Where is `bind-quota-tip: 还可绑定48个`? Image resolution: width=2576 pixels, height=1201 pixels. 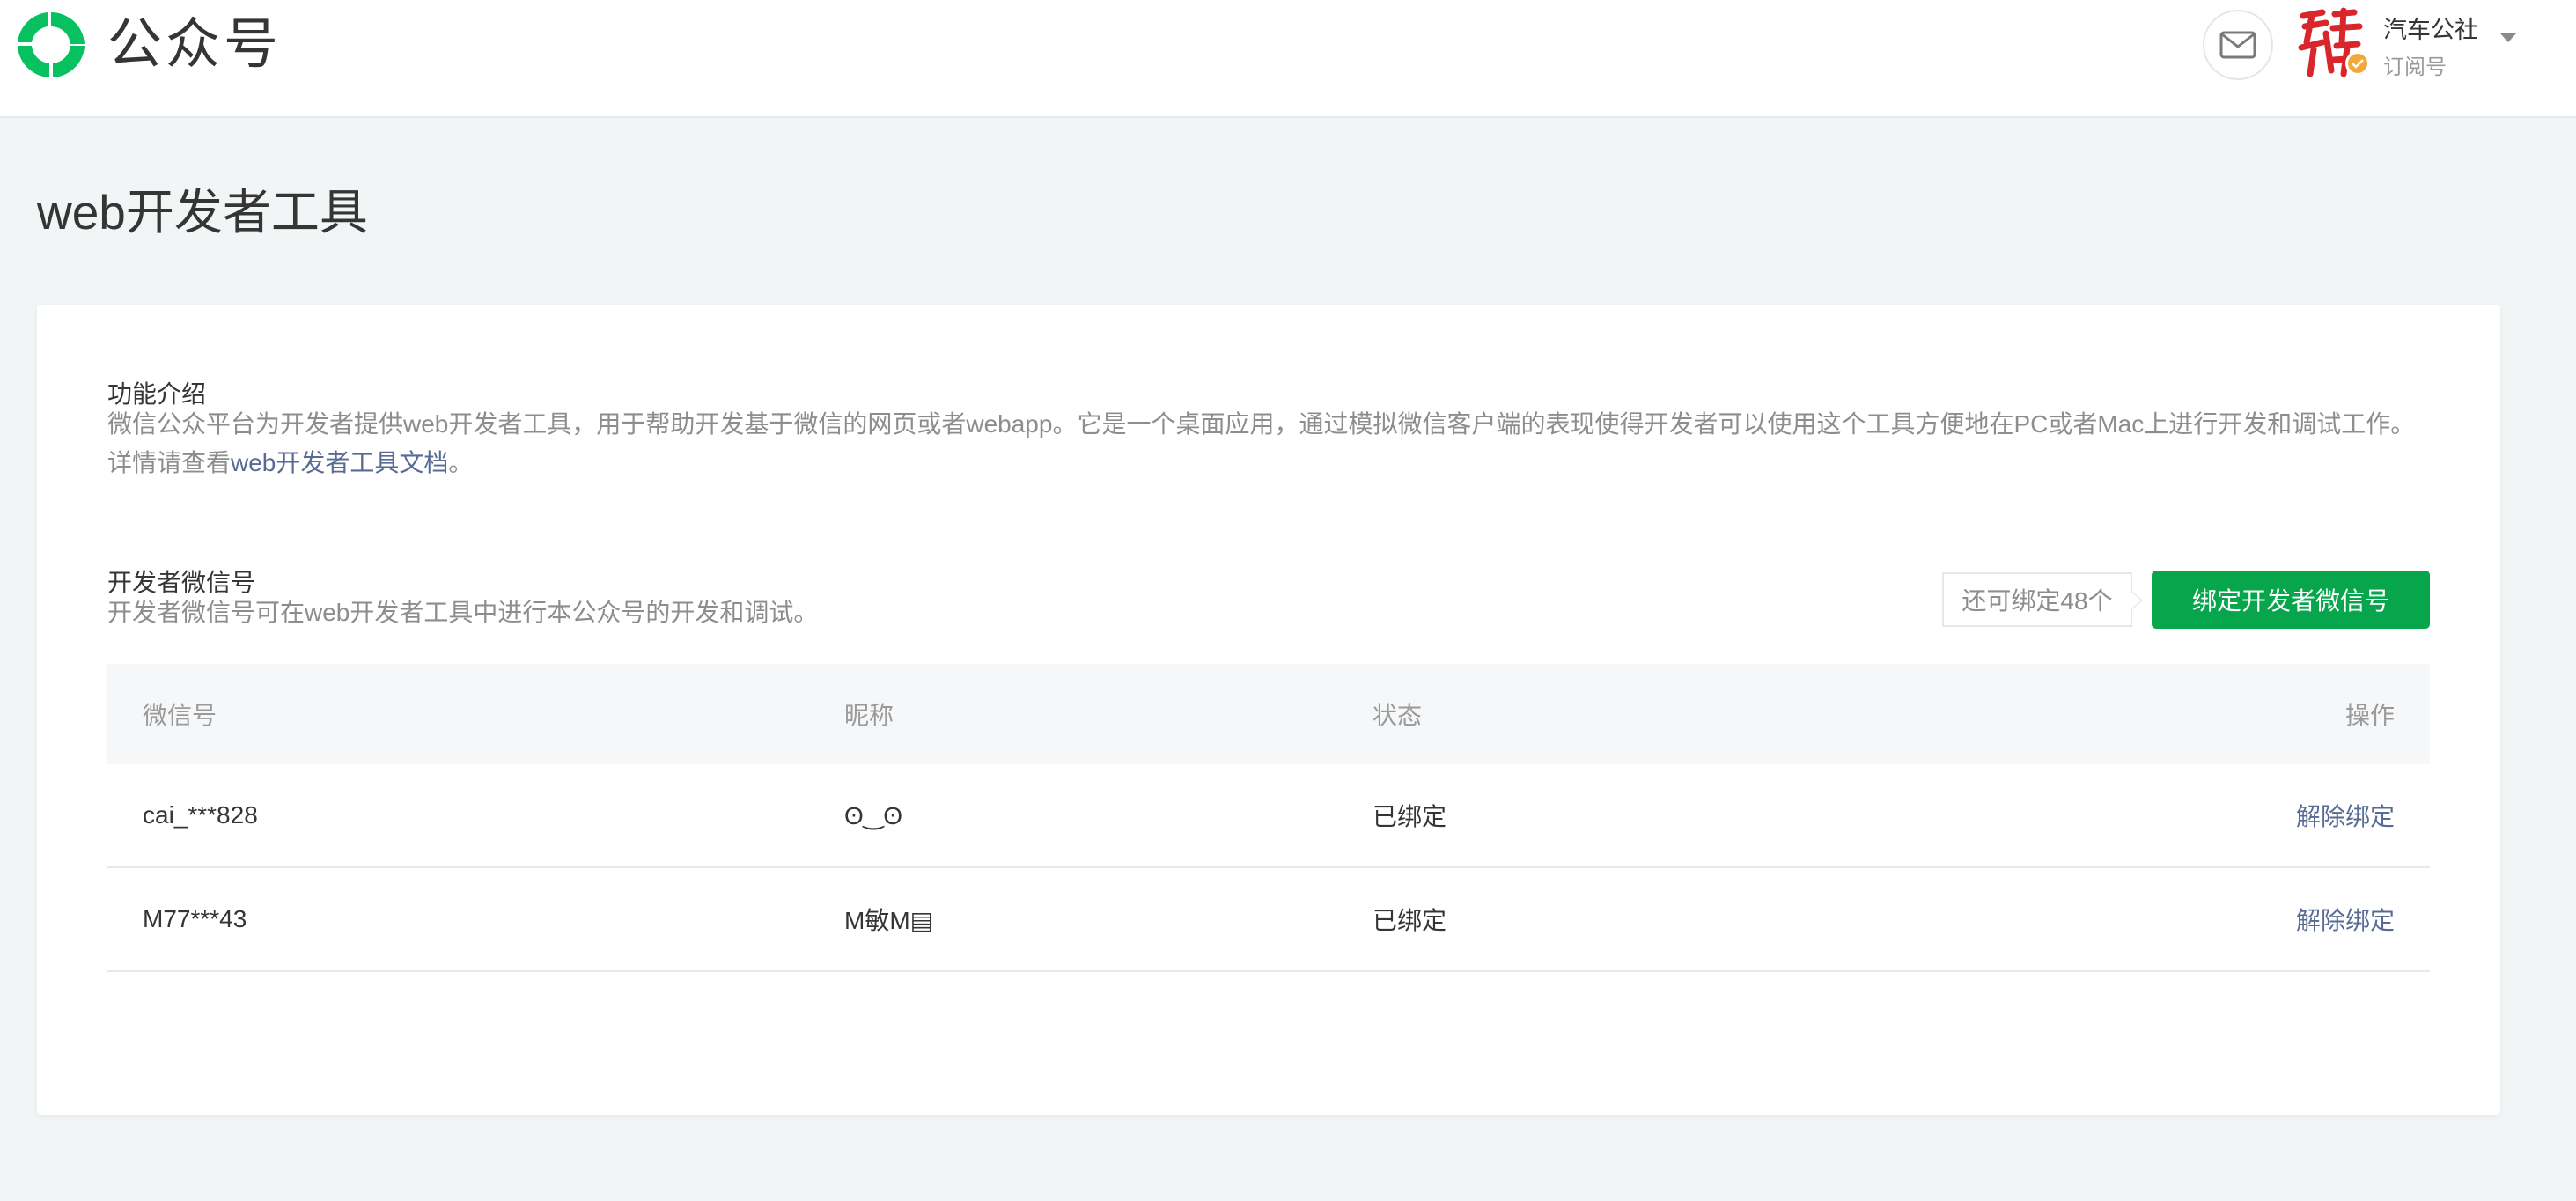
bind-quota-tip: 还可绑定48个 is located at coordinates (2043, 599).